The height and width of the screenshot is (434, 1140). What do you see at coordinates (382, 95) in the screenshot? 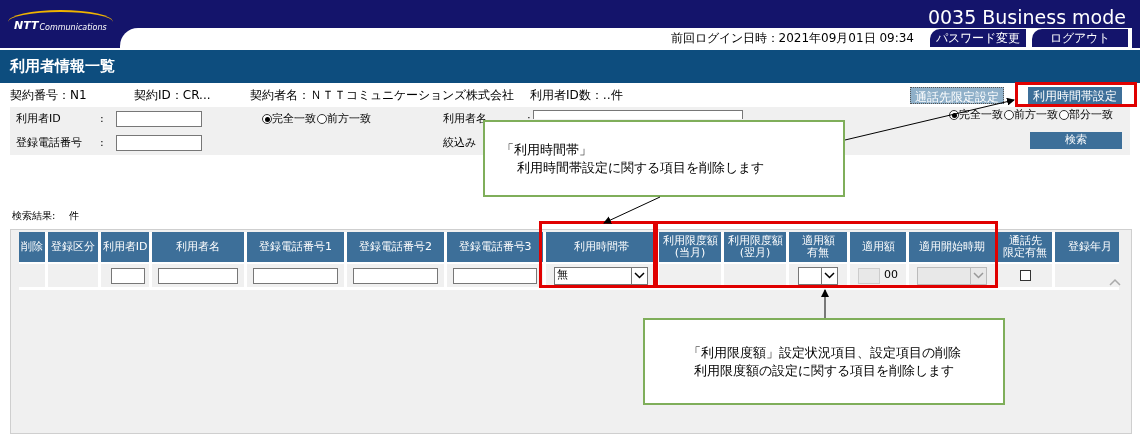
I see `contract-info-text: 契約者名：ＮＴＴコミュニケーションズ株式会社` at bounding box center [382, 95].